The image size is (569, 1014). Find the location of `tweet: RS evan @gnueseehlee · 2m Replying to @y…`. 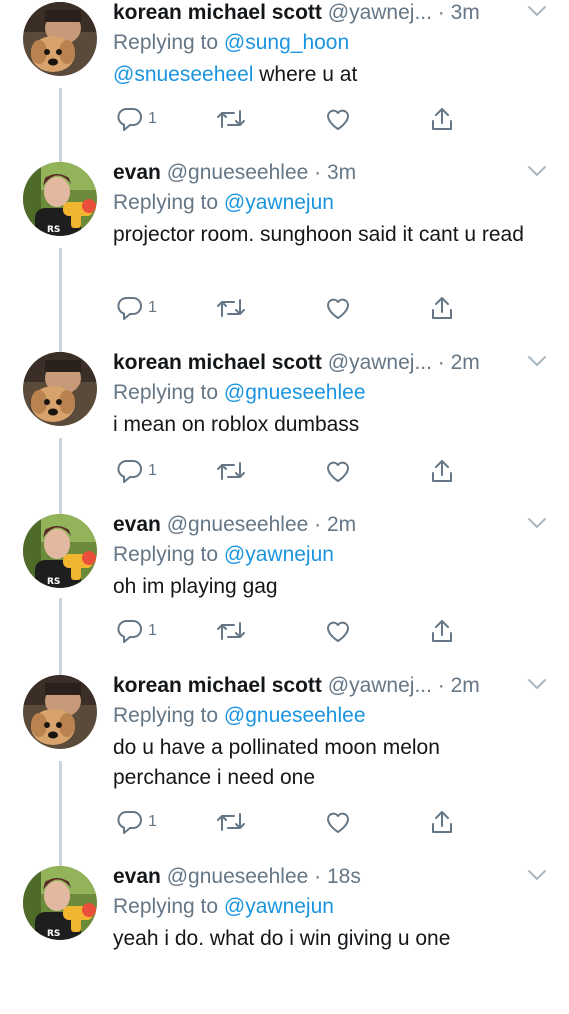

tweet: RS evan @gnueseehlee · 2m Replying to @y… is located at coordinates (284, 587).